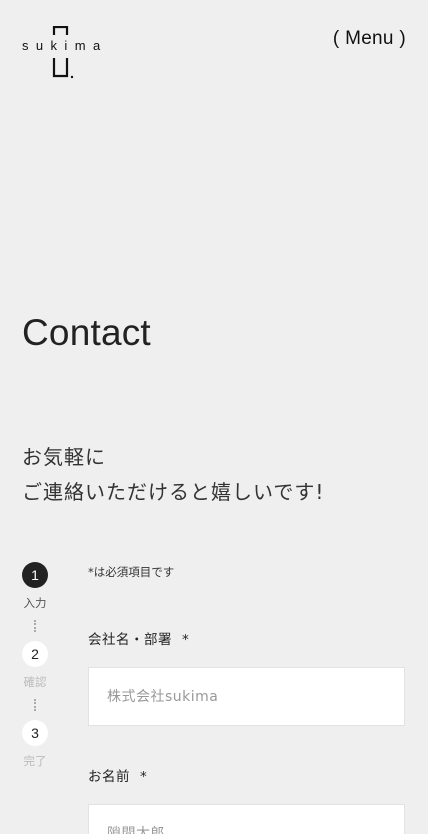 The width and height of the screenshot is (428, 834). Describe the element at coordinates (109, 777) in the screenshot. I see `name-label-text: お名前` at that location.